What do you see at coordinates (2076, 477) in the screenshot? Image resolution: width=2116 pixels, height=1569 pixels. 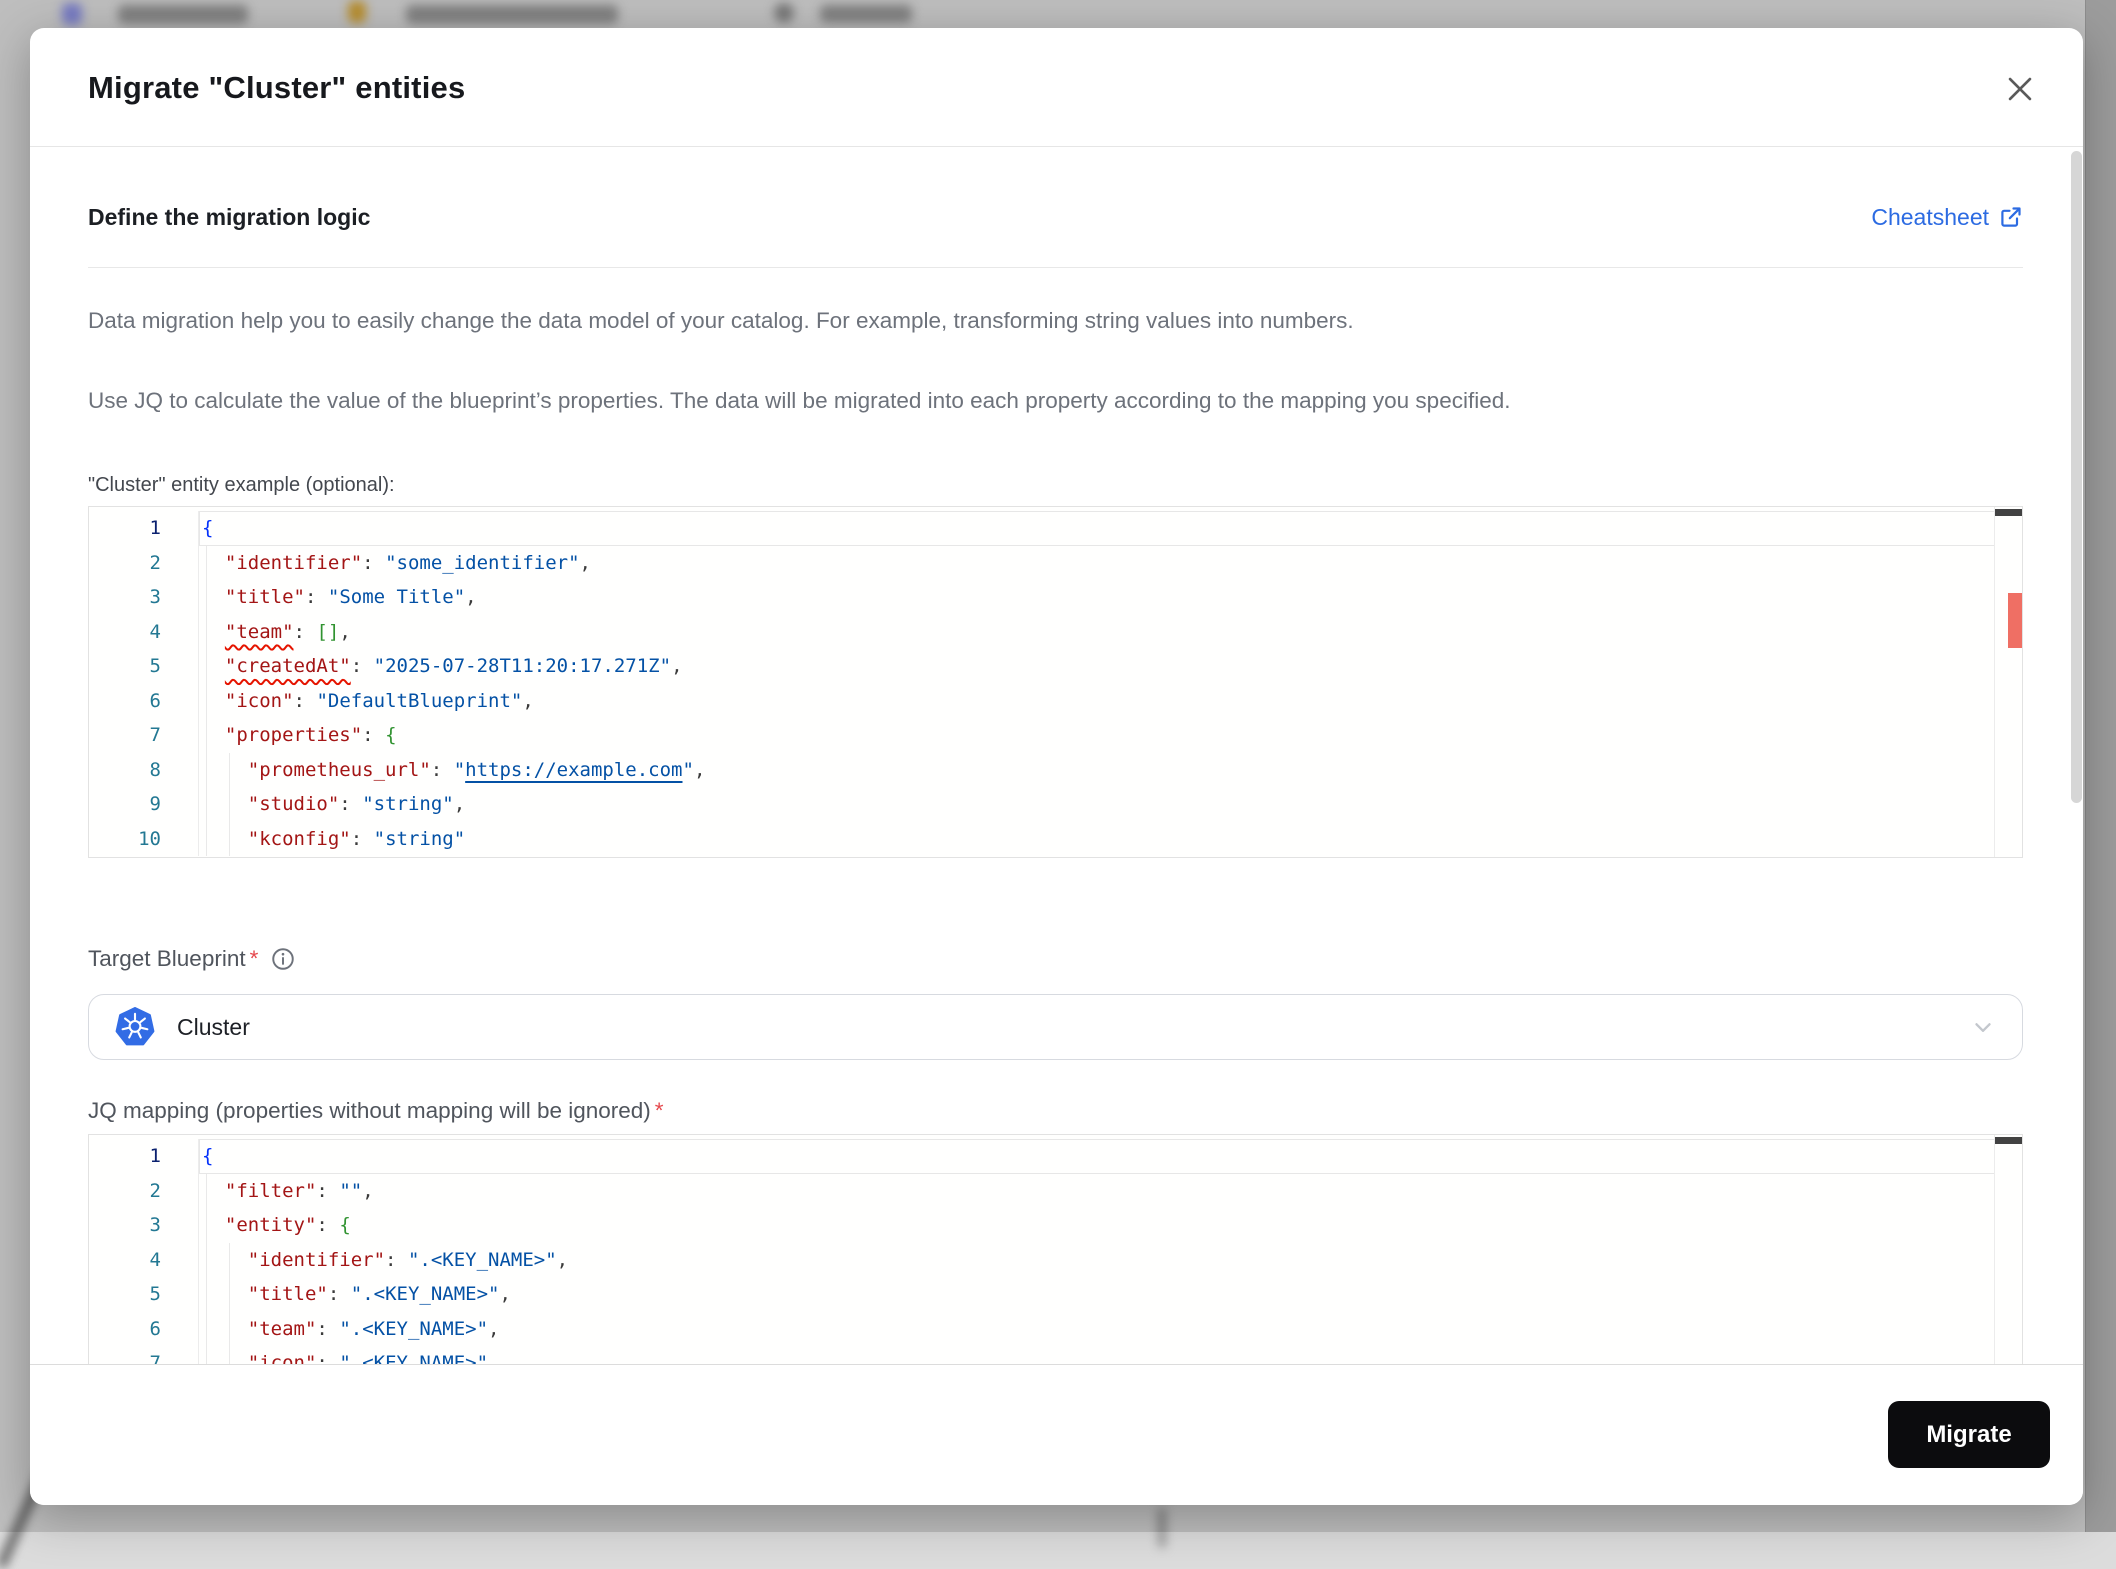 I see `modal-scrollbar-thumb` at bounding box center [2076, 477].